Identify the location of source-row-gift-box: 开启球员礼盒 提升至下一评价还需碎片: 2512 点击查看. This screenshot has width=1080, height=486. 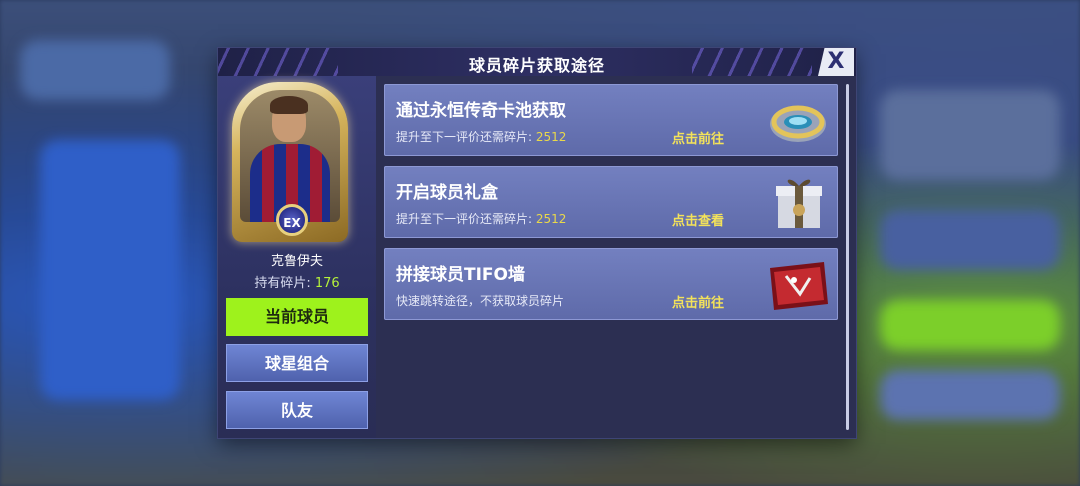
(611, 202).